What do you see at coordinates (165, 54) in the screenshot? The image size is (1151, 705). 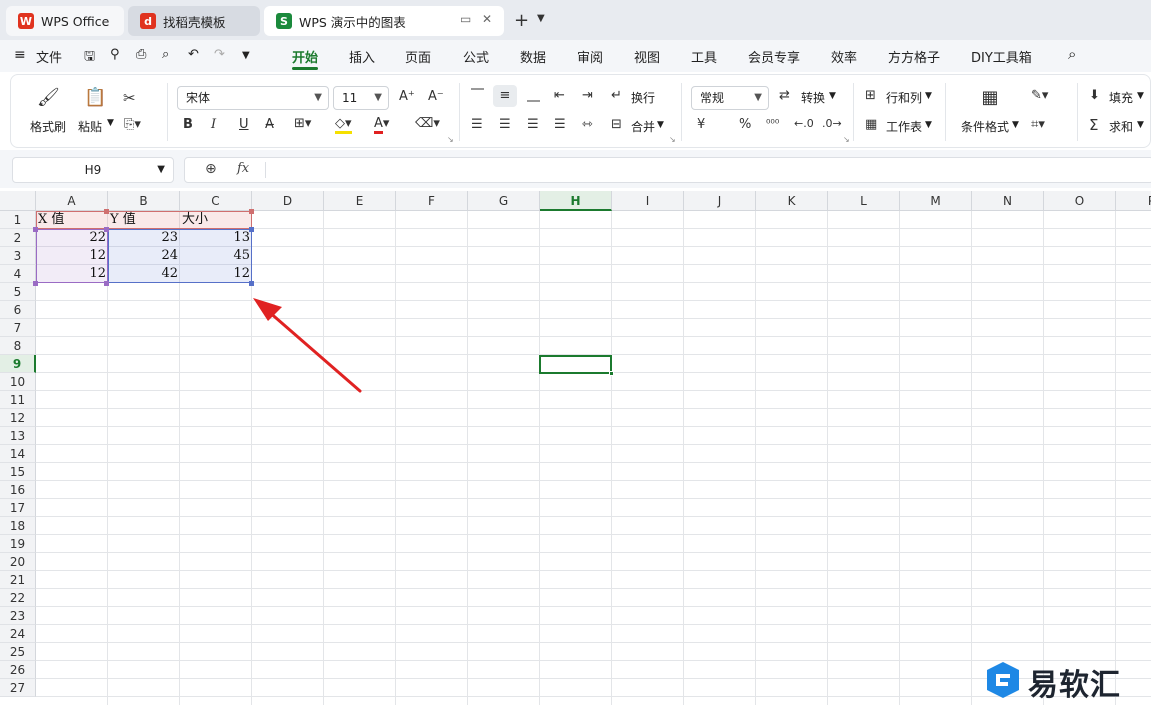 I see `print-preview-icon: ⌕` at bounding box center [165, 54].